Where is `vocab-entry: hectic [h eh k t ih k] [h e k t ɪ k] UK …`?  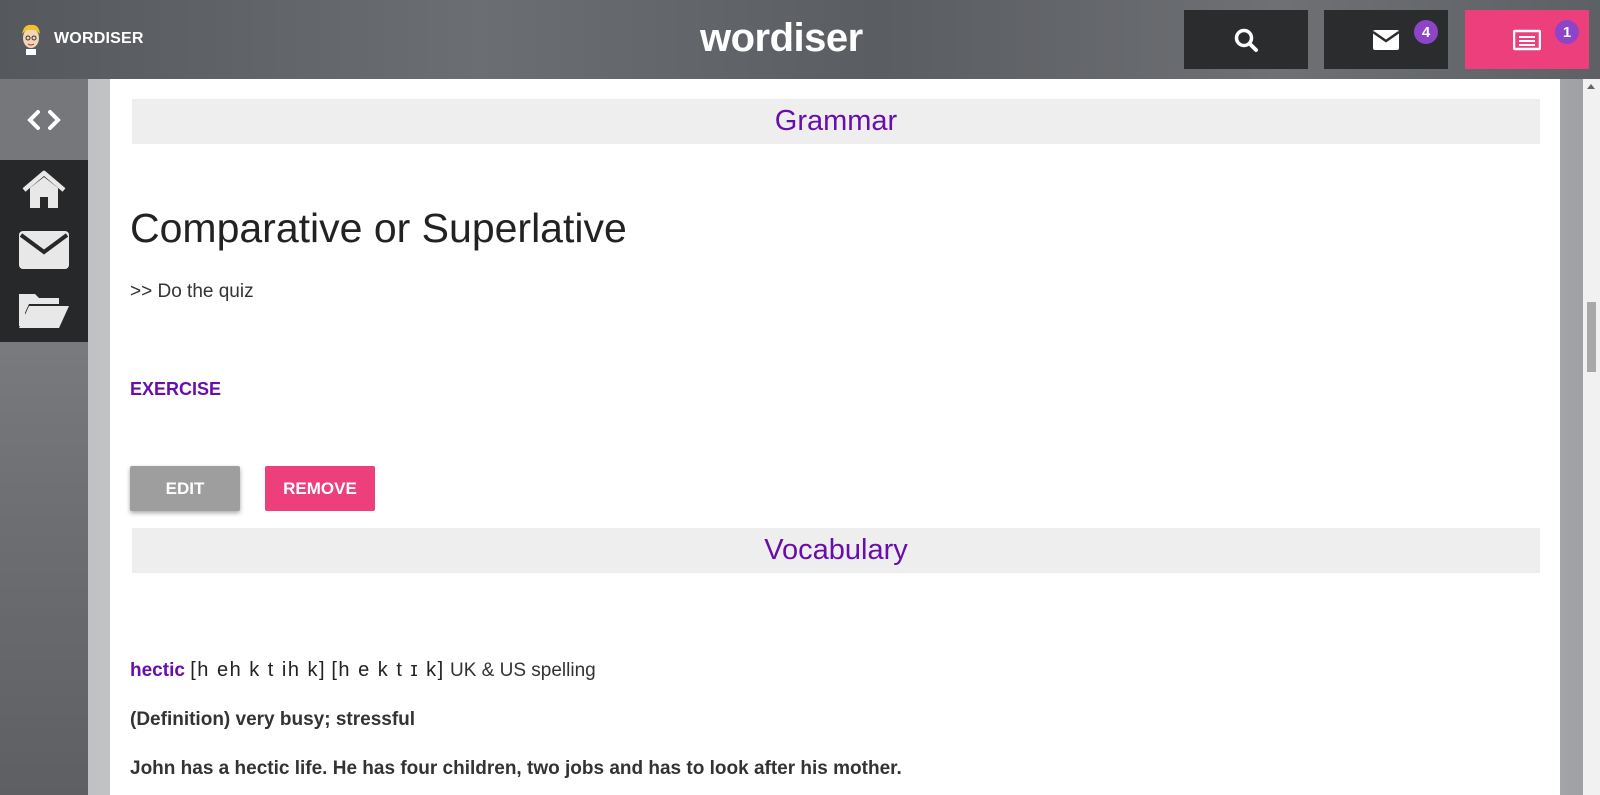
vocab-entry: hectic [h eh k t ih k] [h e k t ɪ k] UK … is located at coordinates (363, 670).